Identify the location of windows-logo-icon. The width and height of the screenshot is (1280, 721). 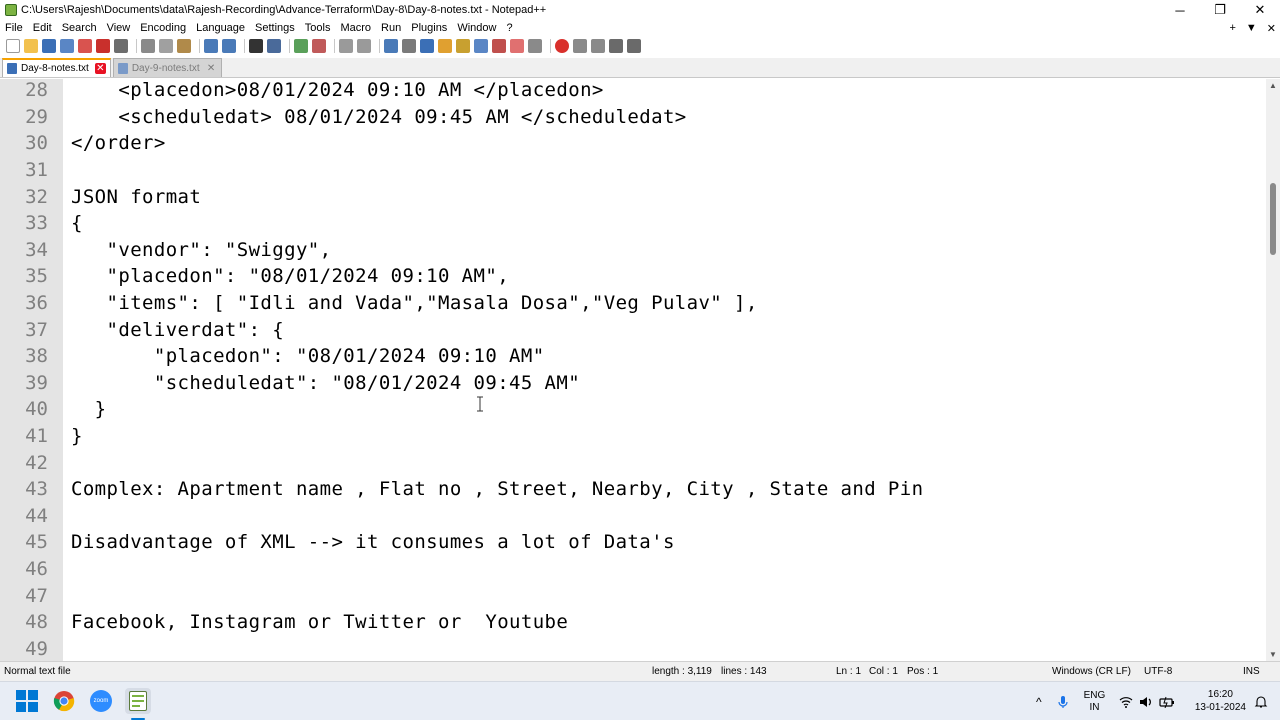
(27, 701).